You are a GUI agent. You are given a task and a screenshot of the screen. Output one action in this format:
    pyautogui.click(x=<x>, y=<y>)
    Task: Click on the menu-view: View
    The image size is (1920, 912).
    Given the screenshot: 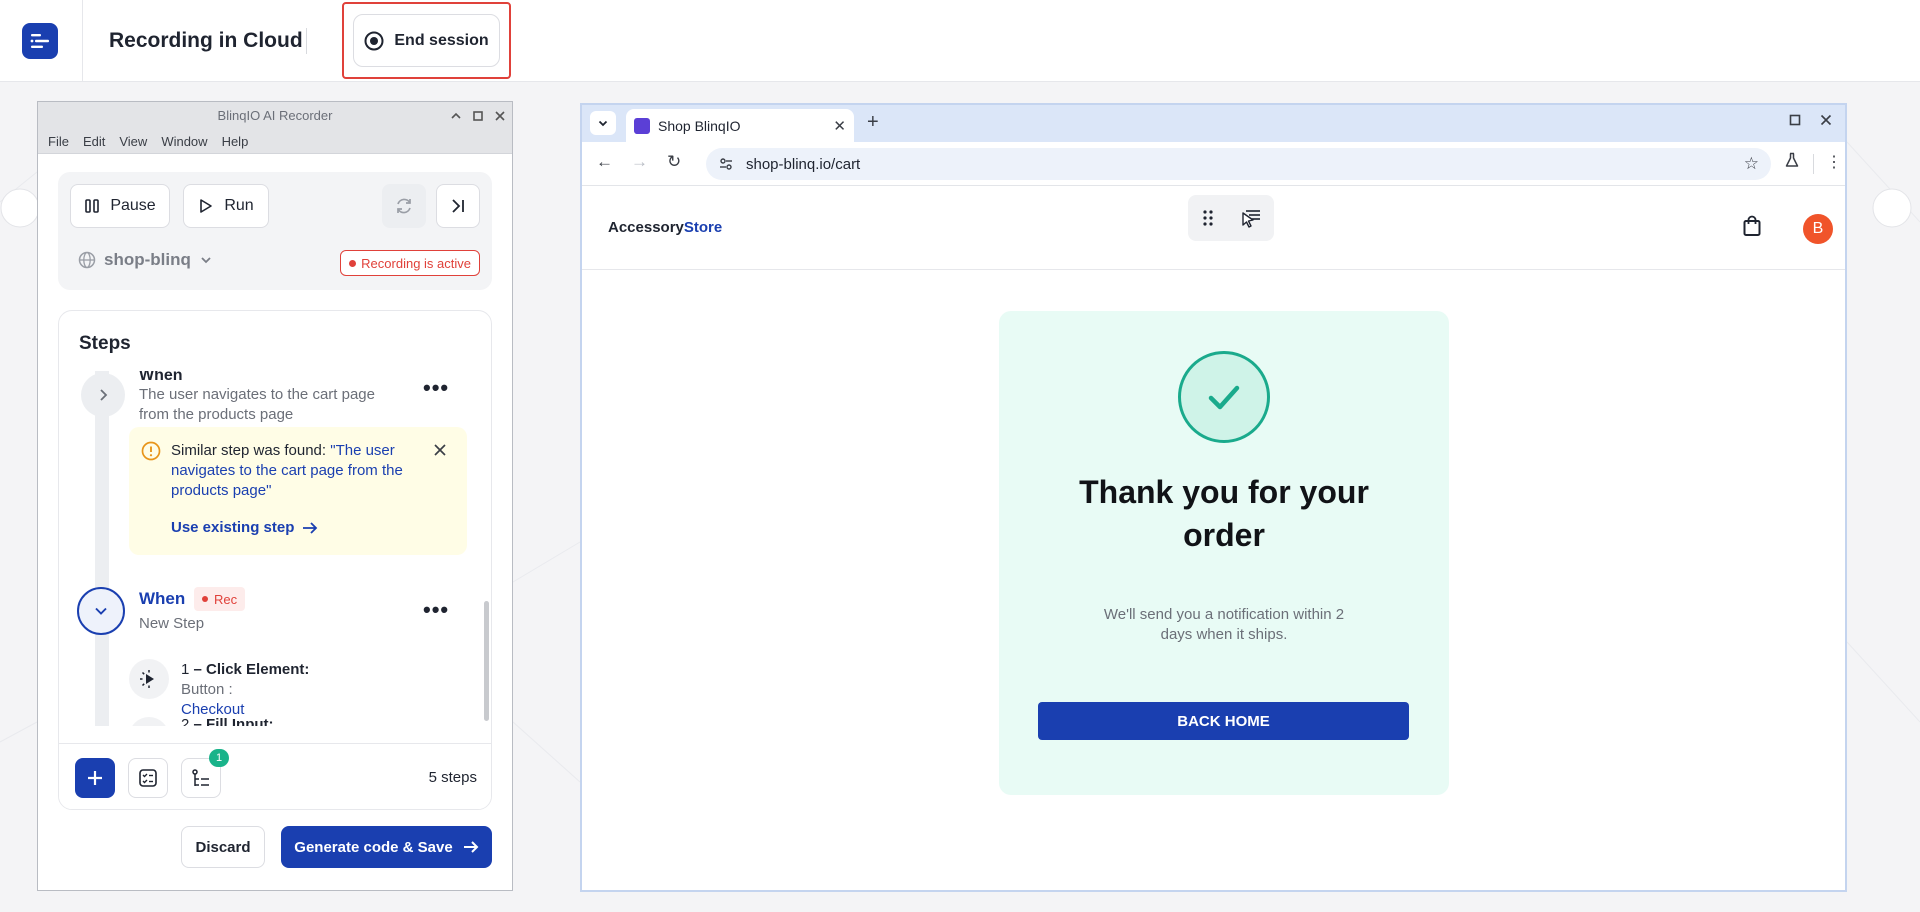 What is the action you would take?
    pyautogui.click(x=133, y=141)
    